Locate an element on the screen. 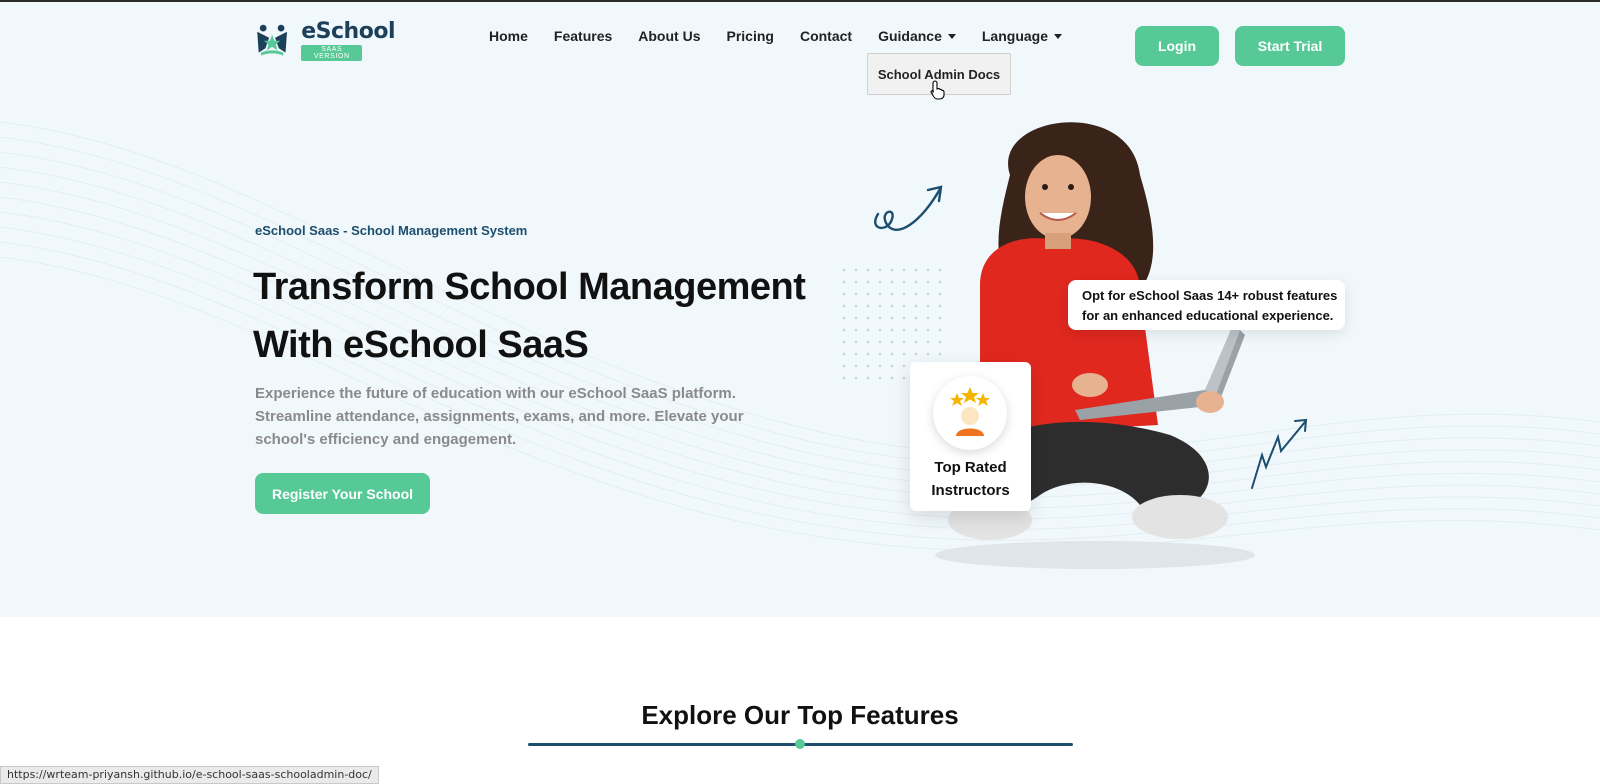 The height and width of the screenshot is (784, 1600). nav-pricing: Pricing is located at coordinates (749, 36).